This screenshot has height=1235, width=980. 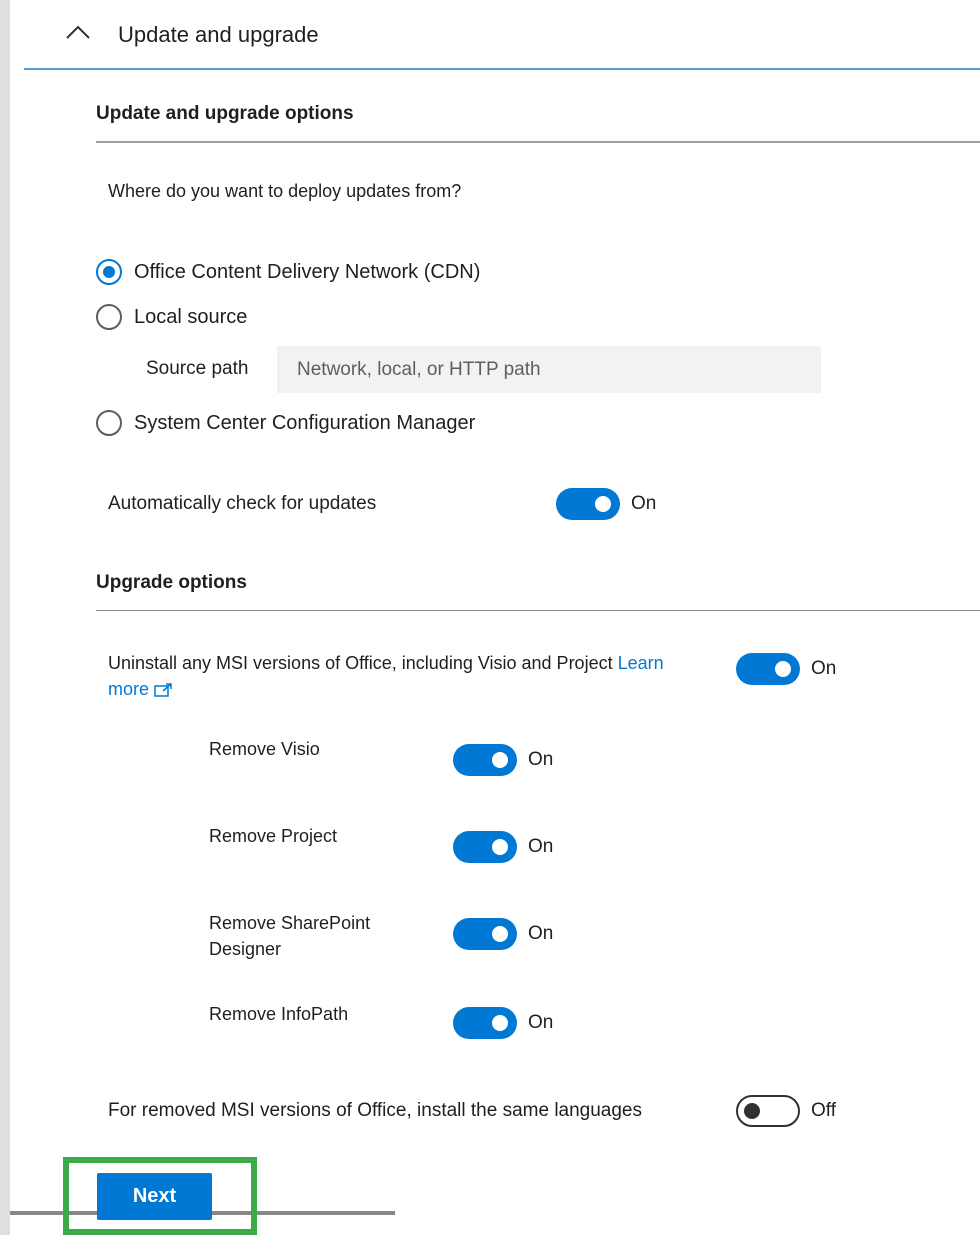 I want to click on radio-sccm-label: System Center Configuration Manager, so click(x=304, y=423).